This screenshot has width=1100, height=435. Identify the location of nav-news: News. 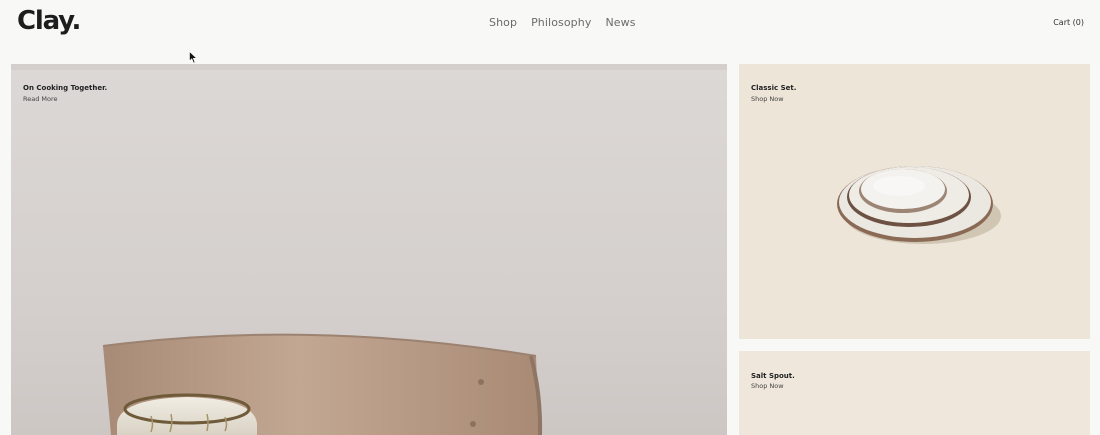
(620, 22).